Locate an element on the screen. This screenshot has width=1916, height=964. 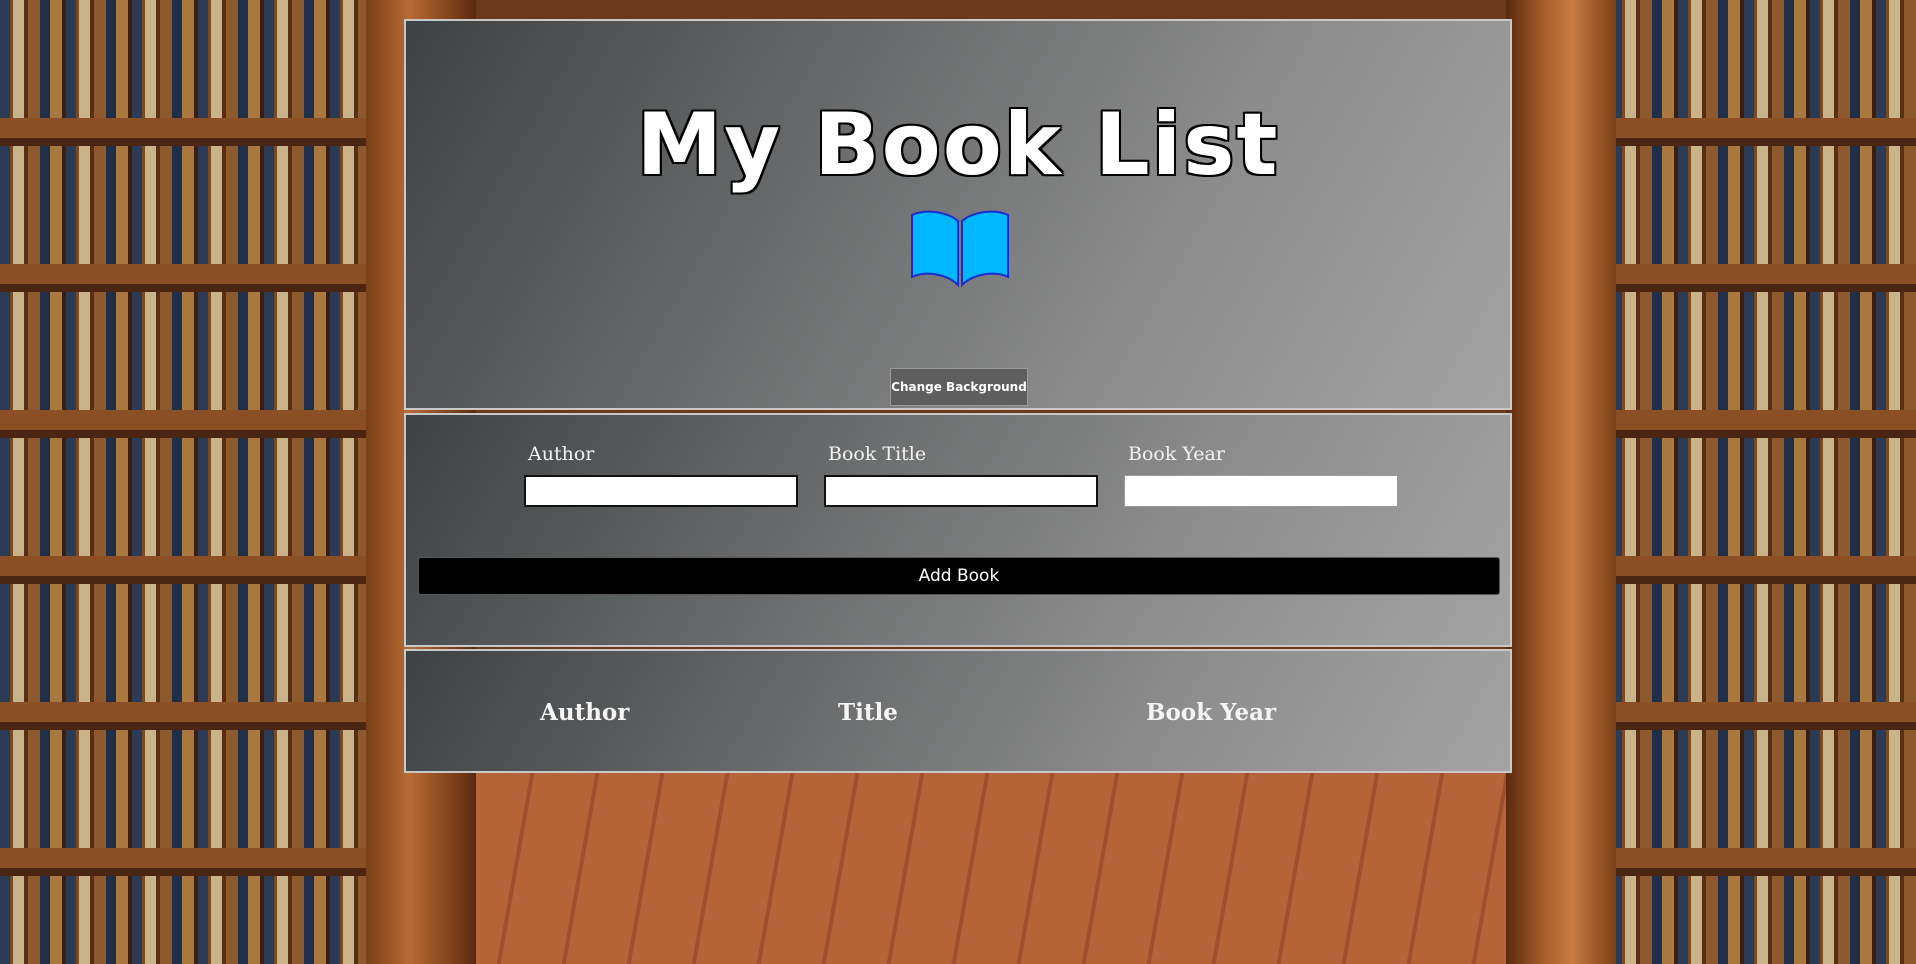
right-door-frame is located at coordinates (1561, 482).